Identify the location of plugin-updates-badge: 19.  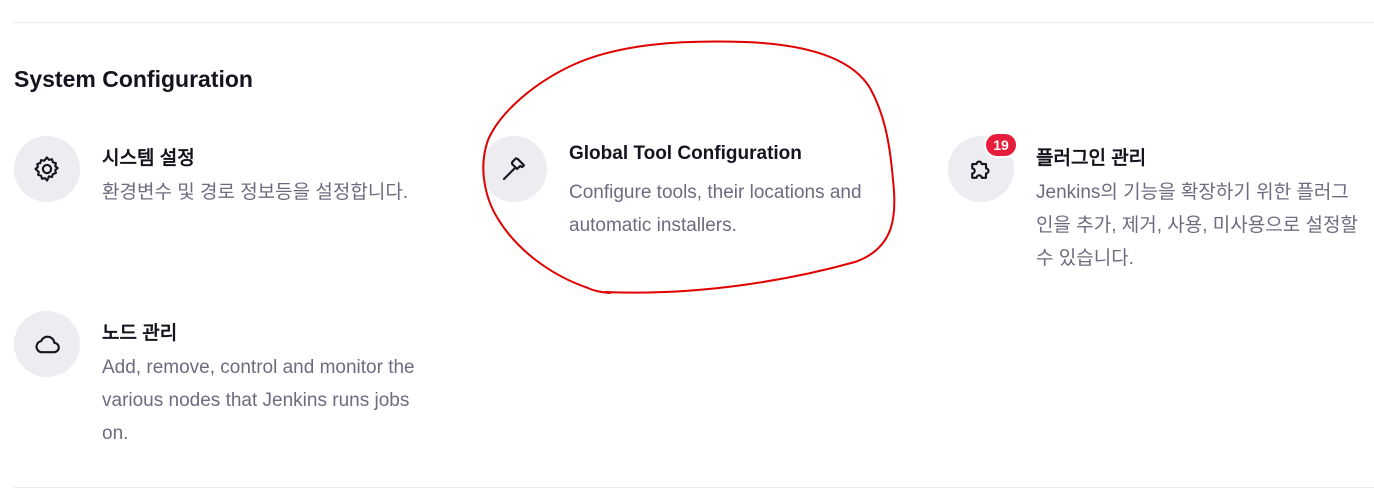
(1001, 145).